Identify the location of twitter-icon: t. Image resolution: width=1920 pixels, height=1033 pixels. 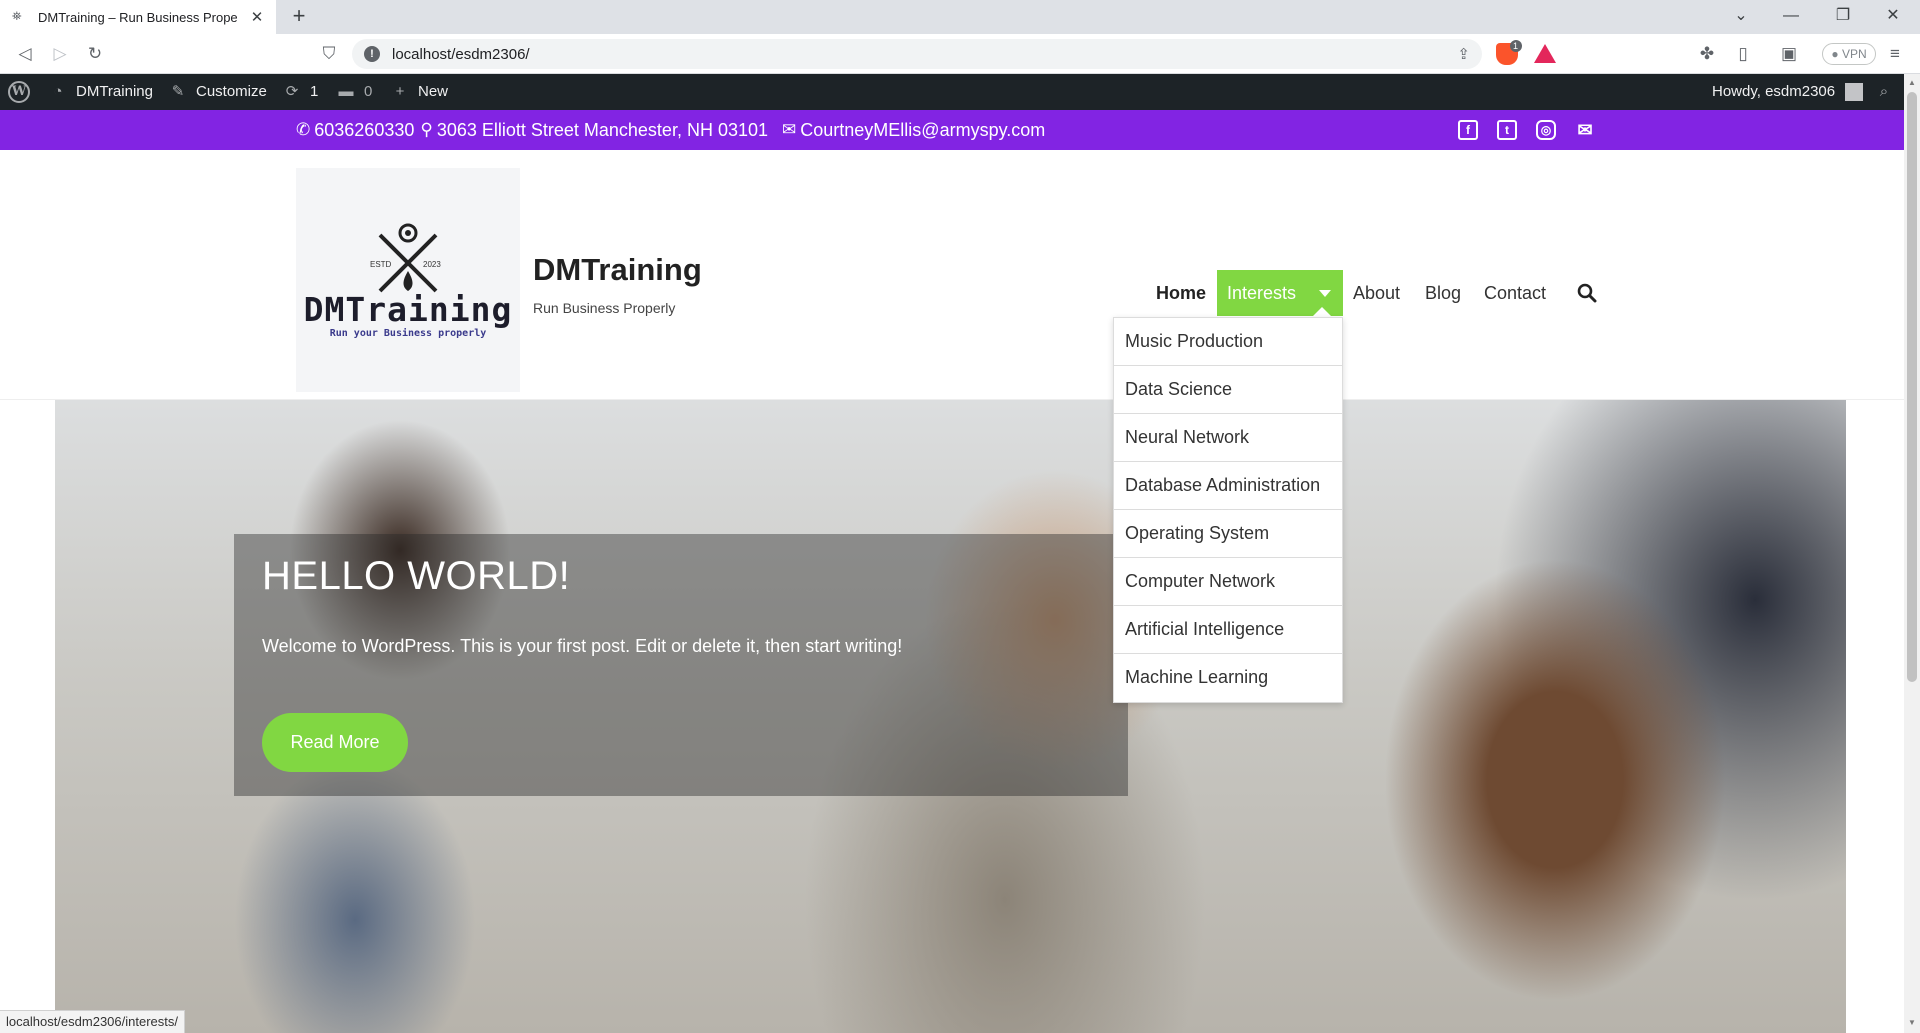
(1507, 130).